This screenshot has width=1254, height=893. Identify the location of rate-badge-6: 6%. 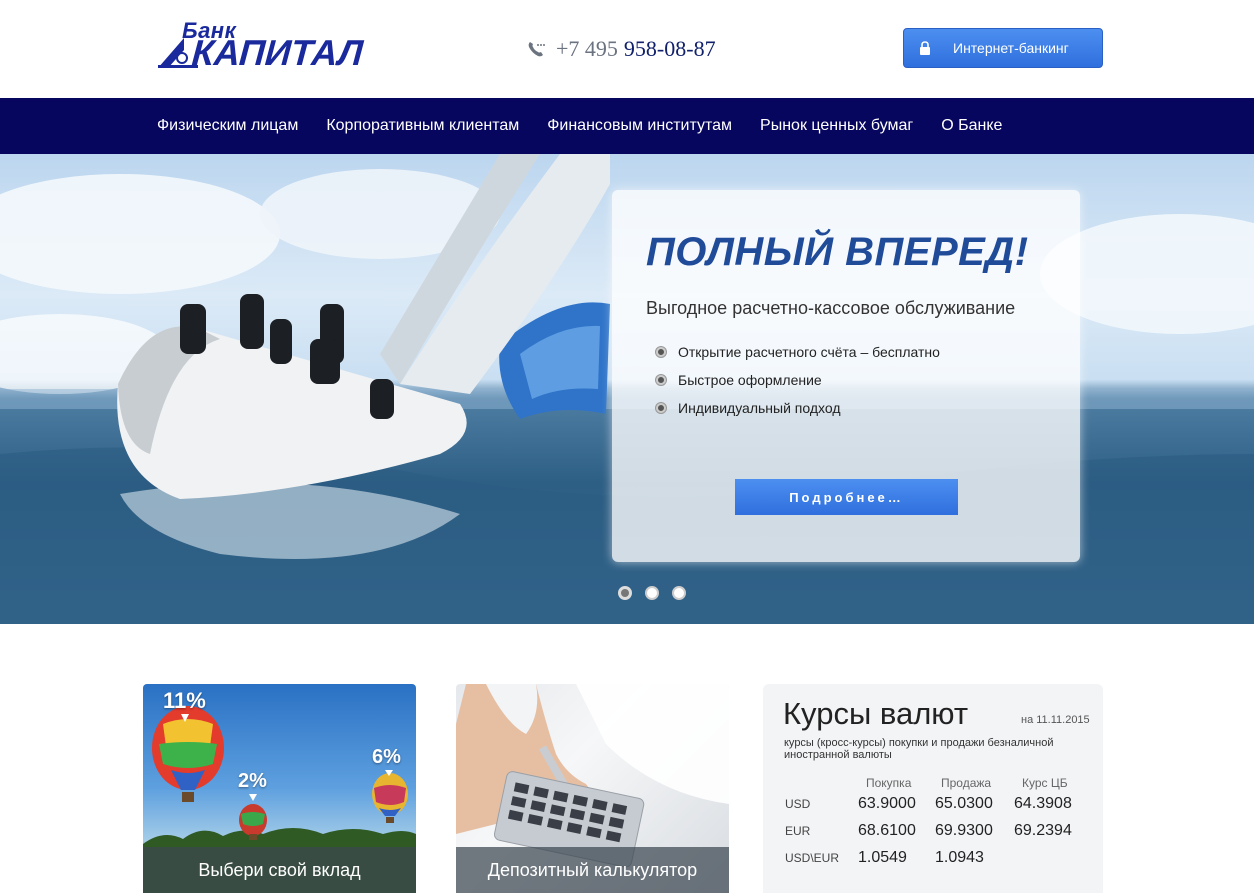
(386, 757).